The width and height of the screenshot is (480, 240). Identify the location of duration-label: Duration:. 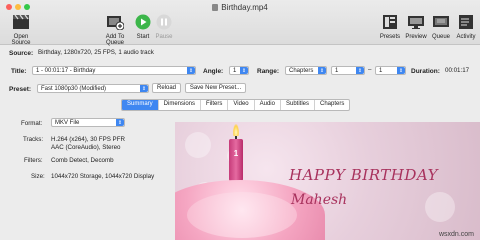
(425, 71).